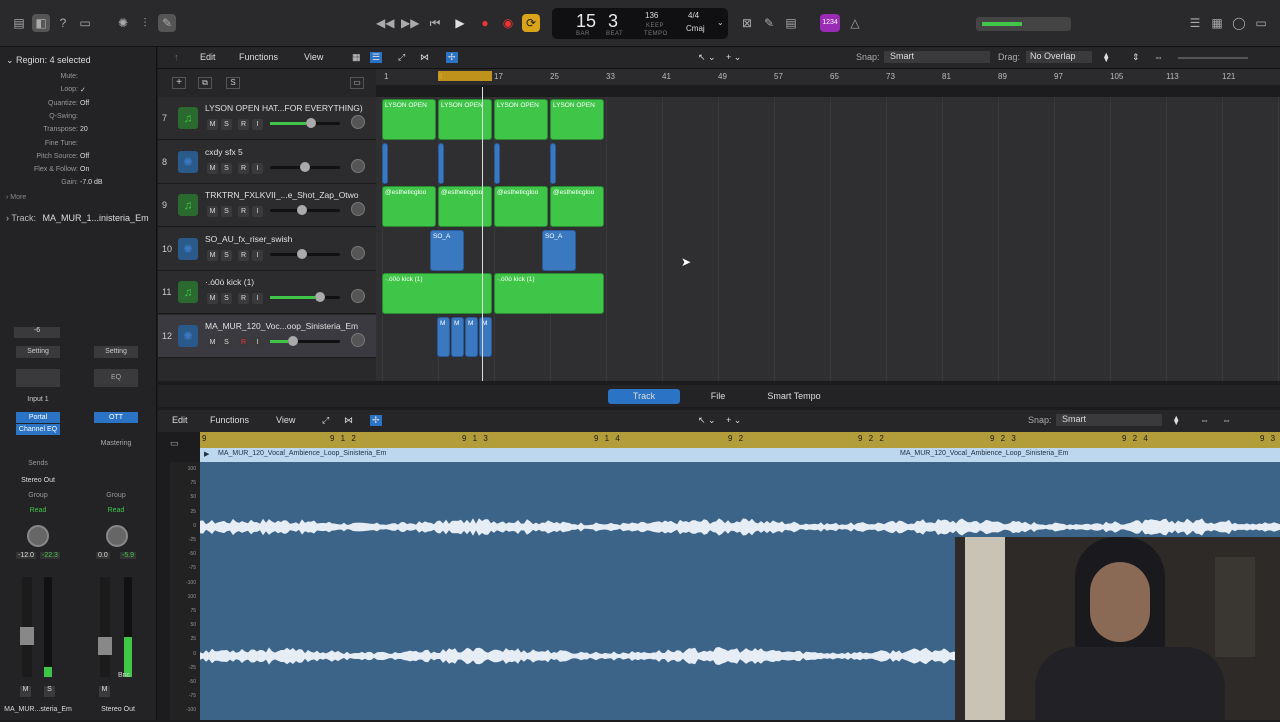 The width and height of the screenshot is (1280, 722). Describe the element at coordinates (460, 23) in the screenshot. I see `play-icon: ▶` at that location.